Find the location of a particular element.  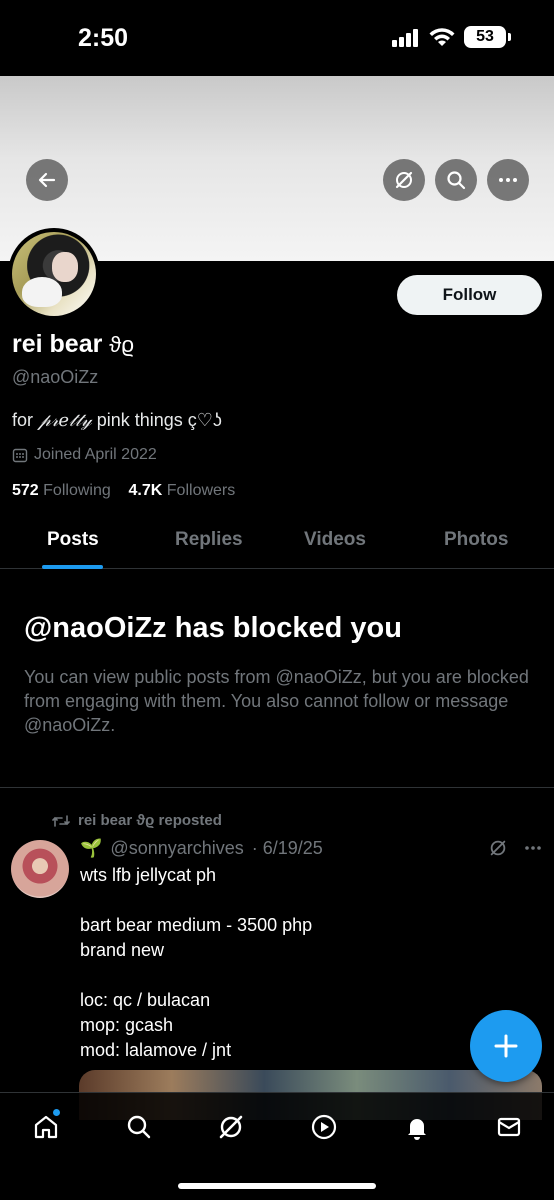

post-meta: 🌱 @sonnyarchives · 6/19/25 is located at coordinates (201, 848).